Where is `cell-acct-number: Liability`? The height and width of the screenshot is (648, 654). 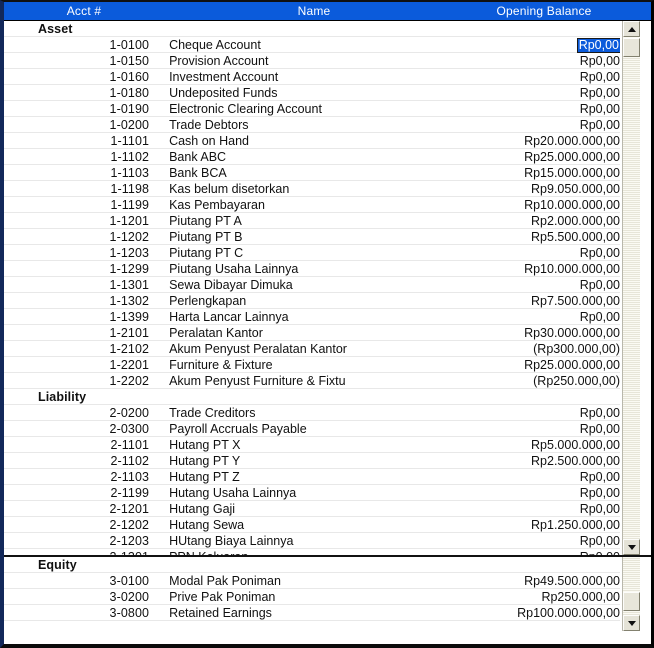
cell-acct-number: Liability is located at coordinates (89, 397).